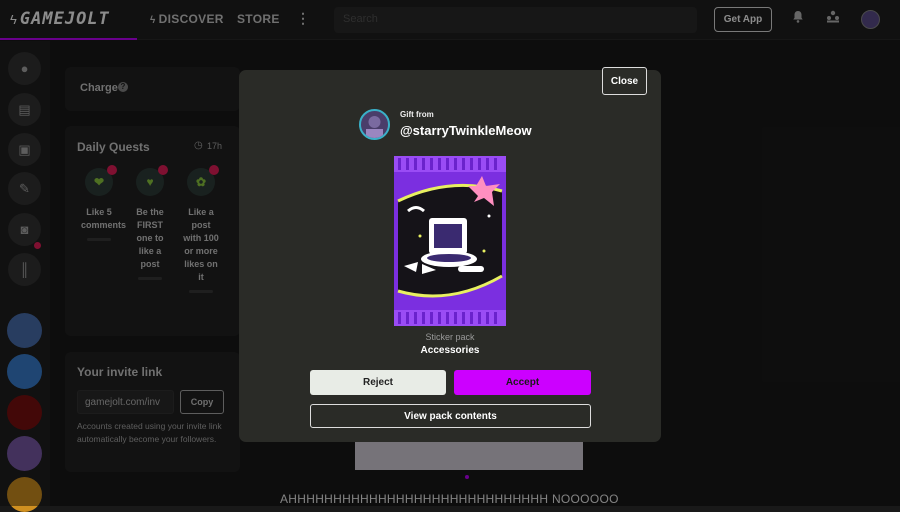  Describe the element at coordinates (450, 241) in the screenshot. I see `sticker-pack-image` at that location.